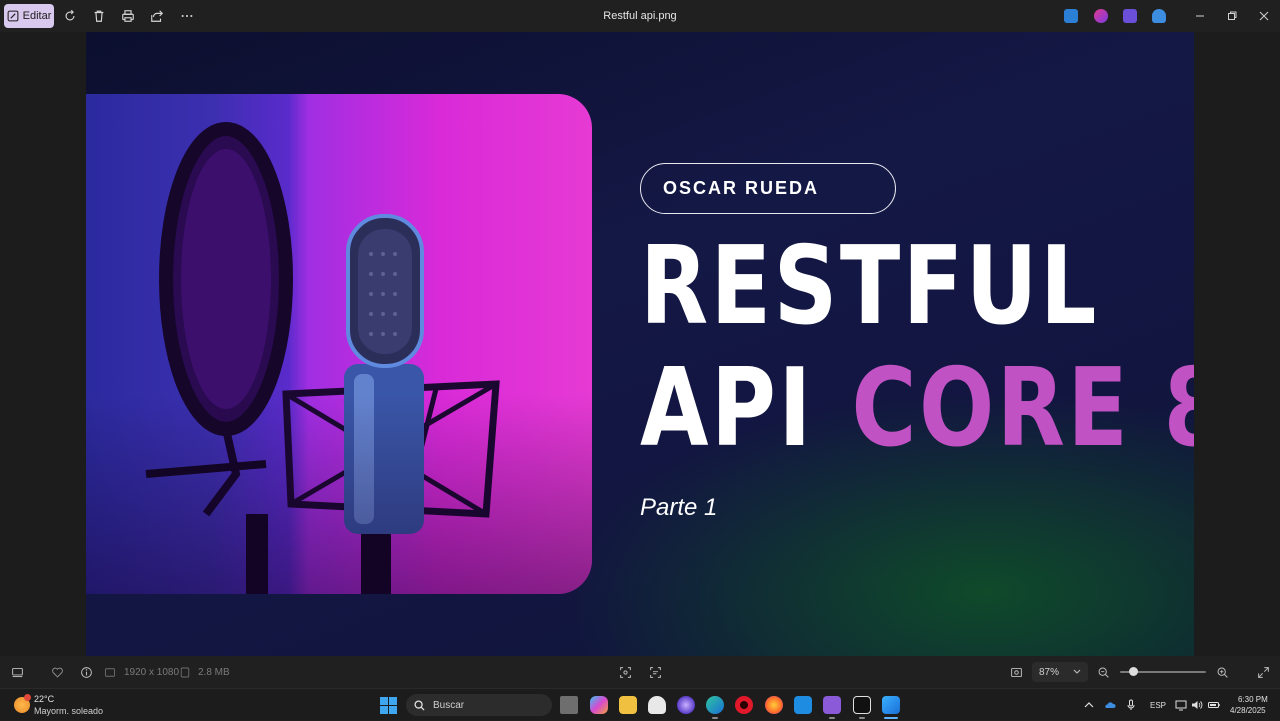  What do you see at coordinates (599, 705) in the screenshot?
I see `copilot-icon` at bounding box center [599, 705].